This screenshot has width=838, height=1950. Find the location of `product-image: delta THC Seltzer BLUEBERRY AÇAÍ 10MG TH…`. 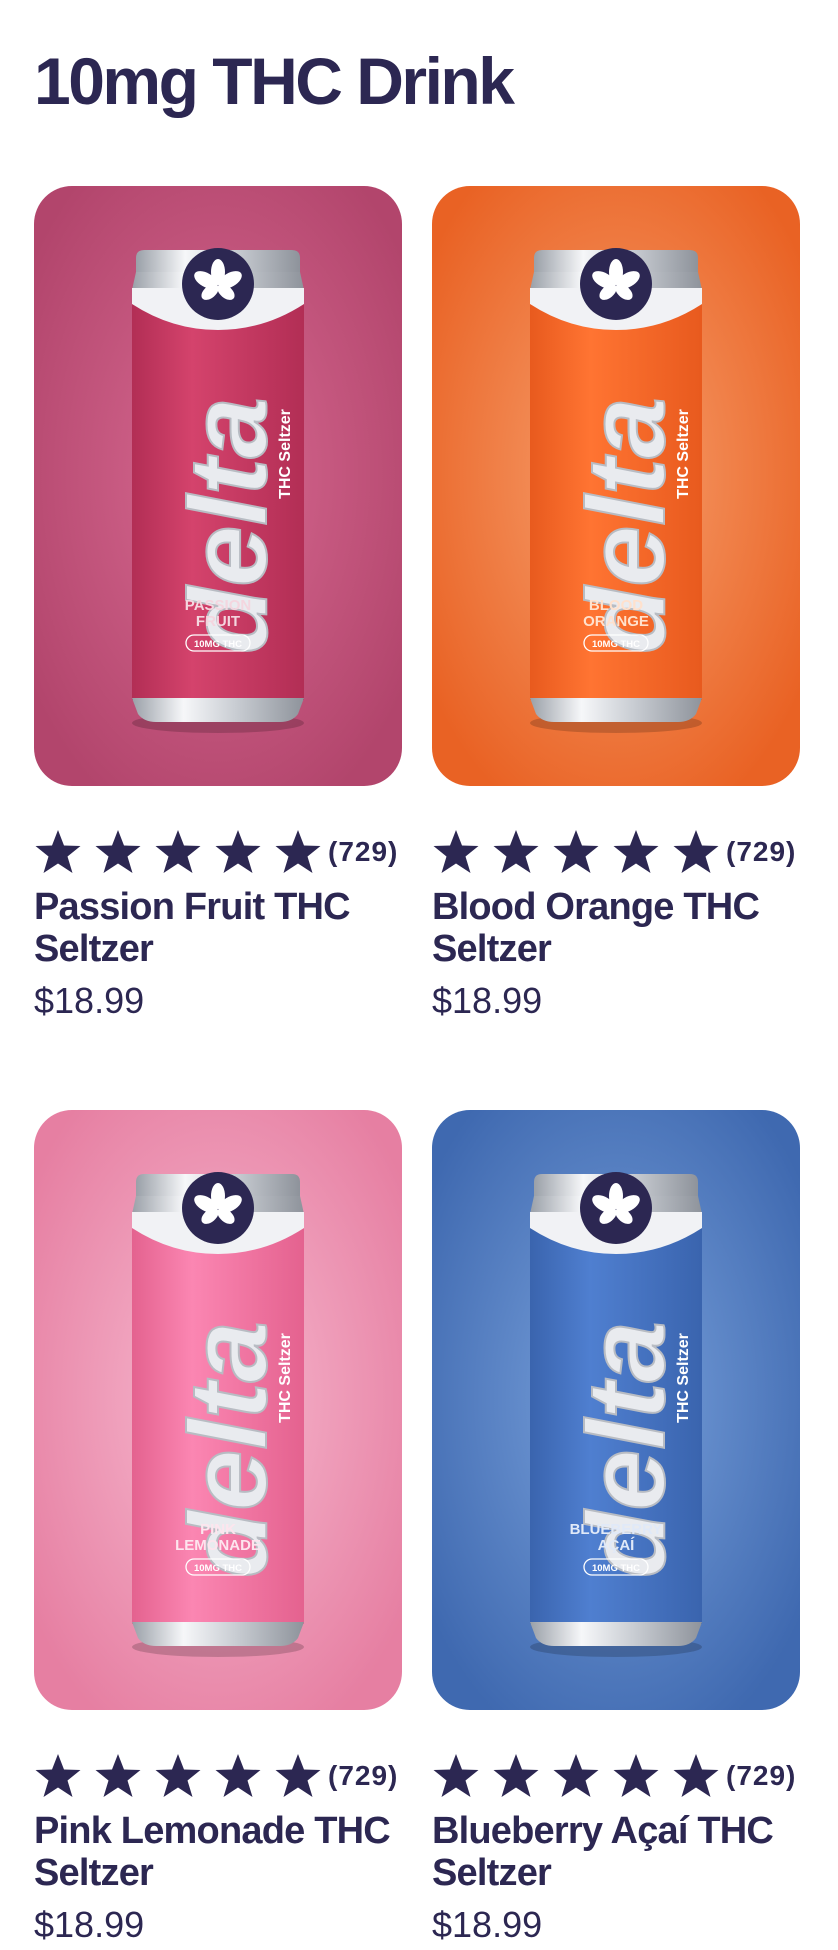

product-image: delta THC Seltzer BLUEBERRY AÇAÍ 10MG TH… is located at coordinates (616, 1410).